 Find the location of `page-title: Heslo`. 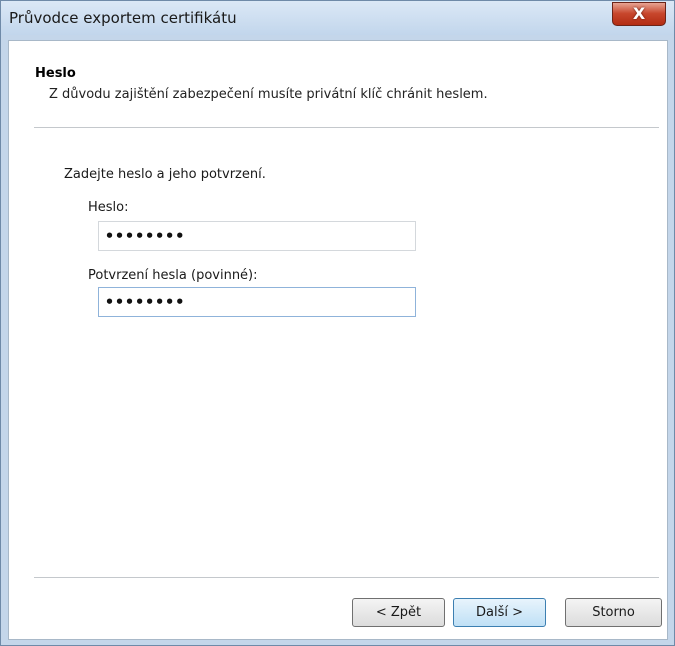

page-title: Heslo is located at coordinates (55, 73).